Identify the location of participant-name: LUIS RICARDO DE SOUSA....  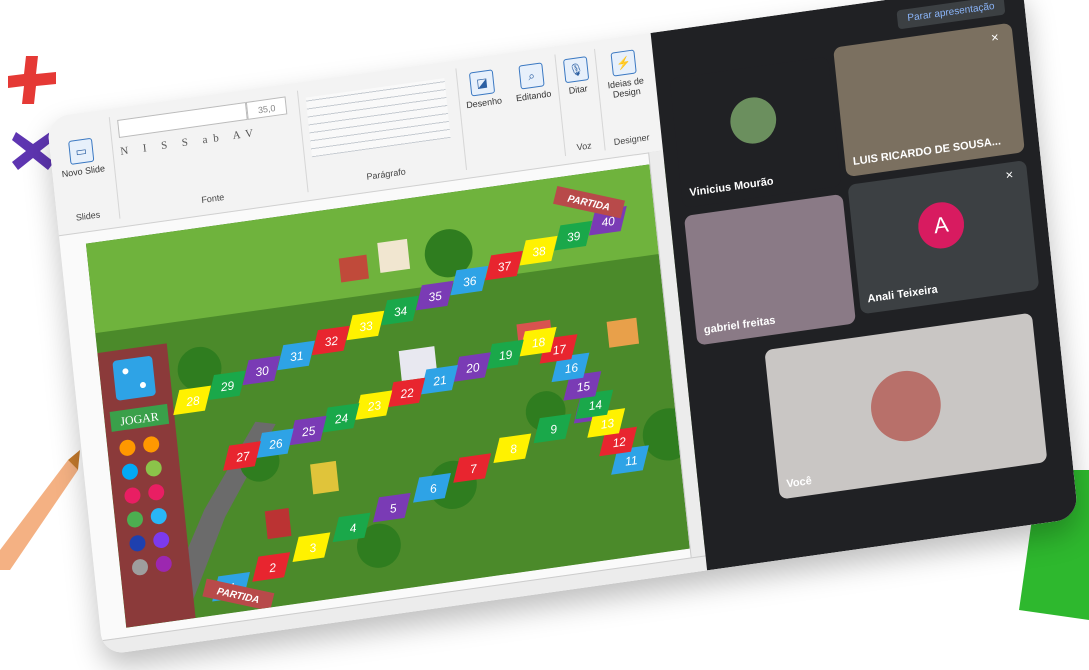
(927, 152).